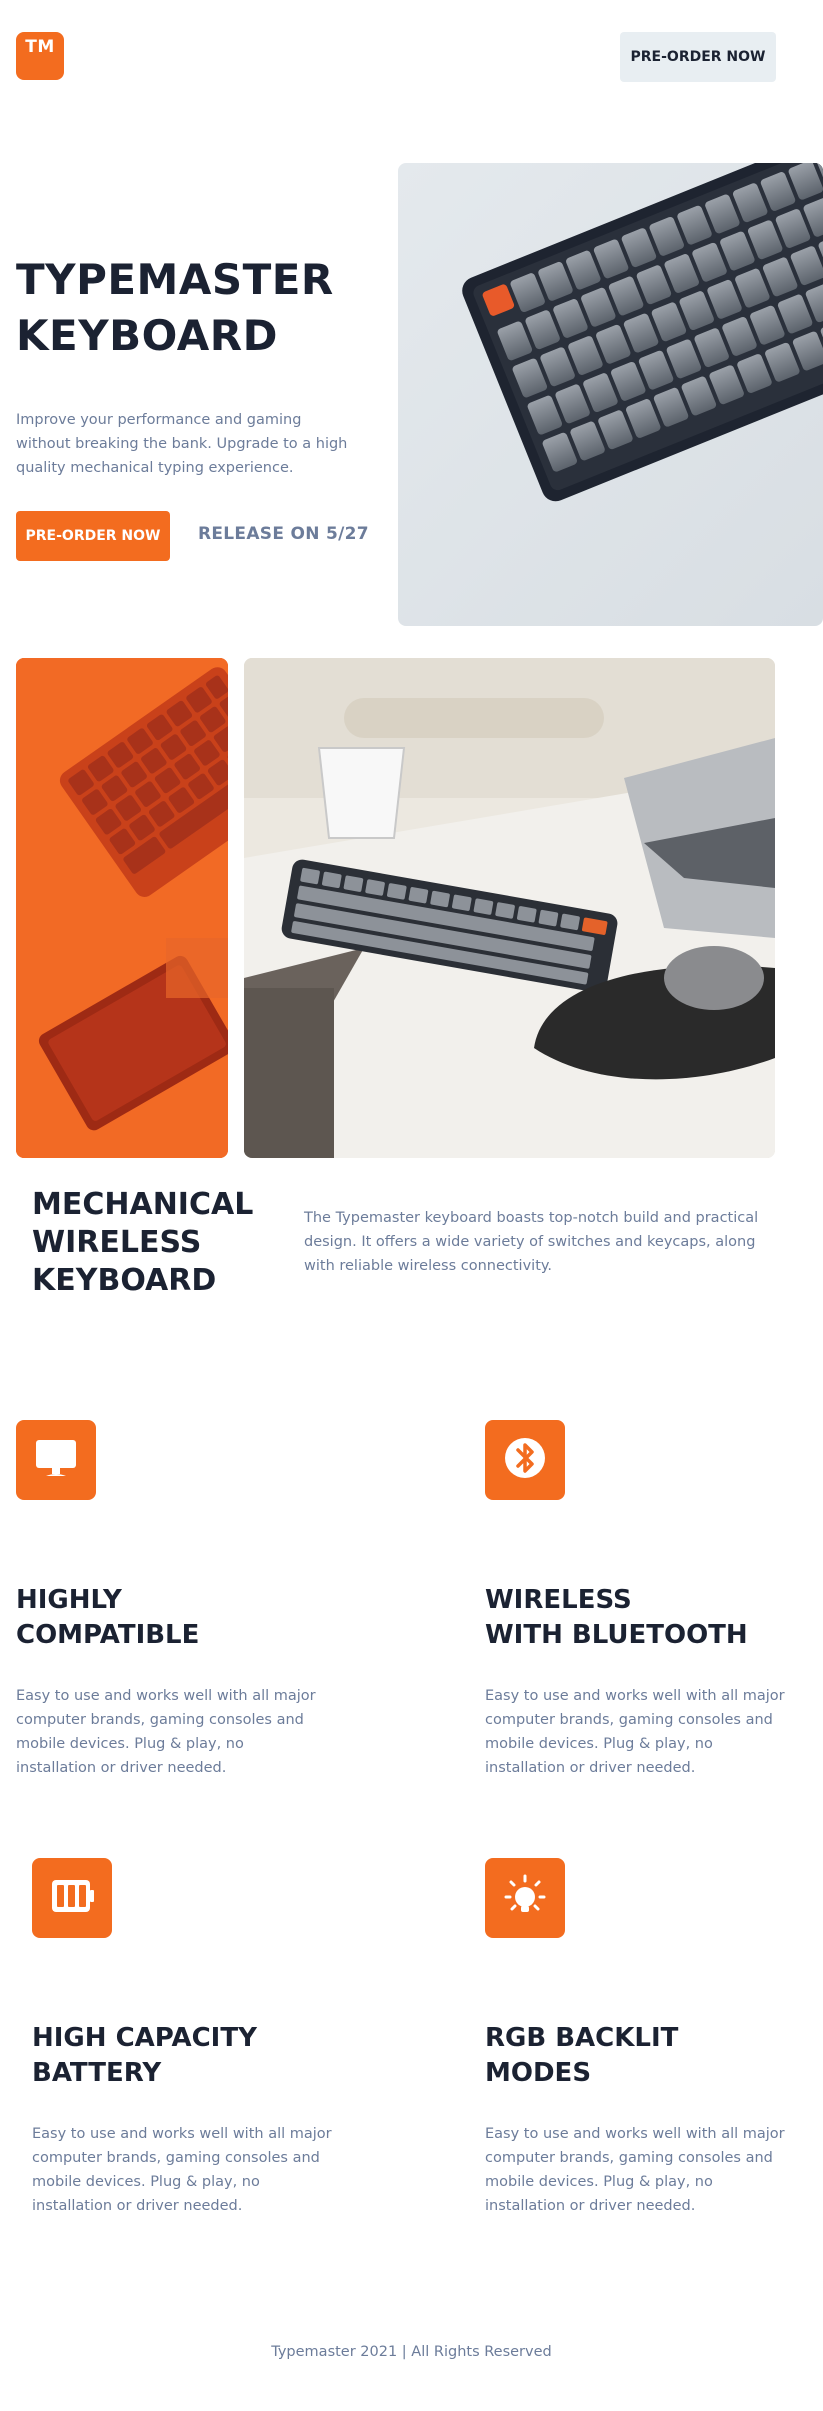 Image resolution: width=823 pixels, height=2411 pixels. I want to click on feature-compatible-icon-box, so click(56, 1460).